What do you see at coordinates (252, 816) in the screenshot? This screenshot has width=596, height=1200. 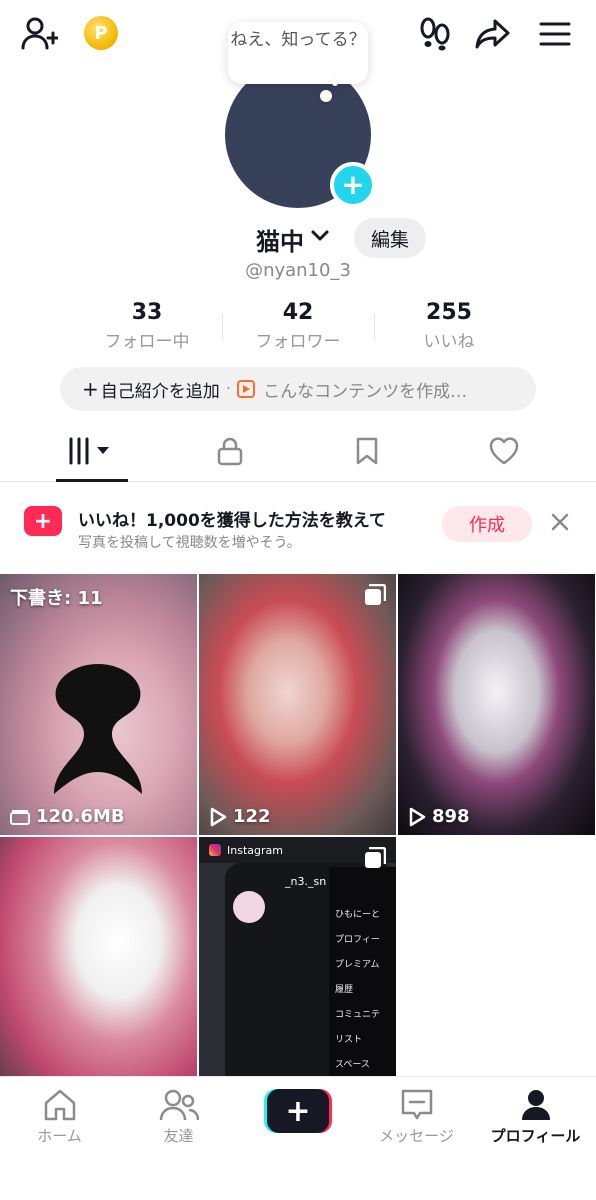 I see `view-count-value: 122` at bounding box center [252, 816].